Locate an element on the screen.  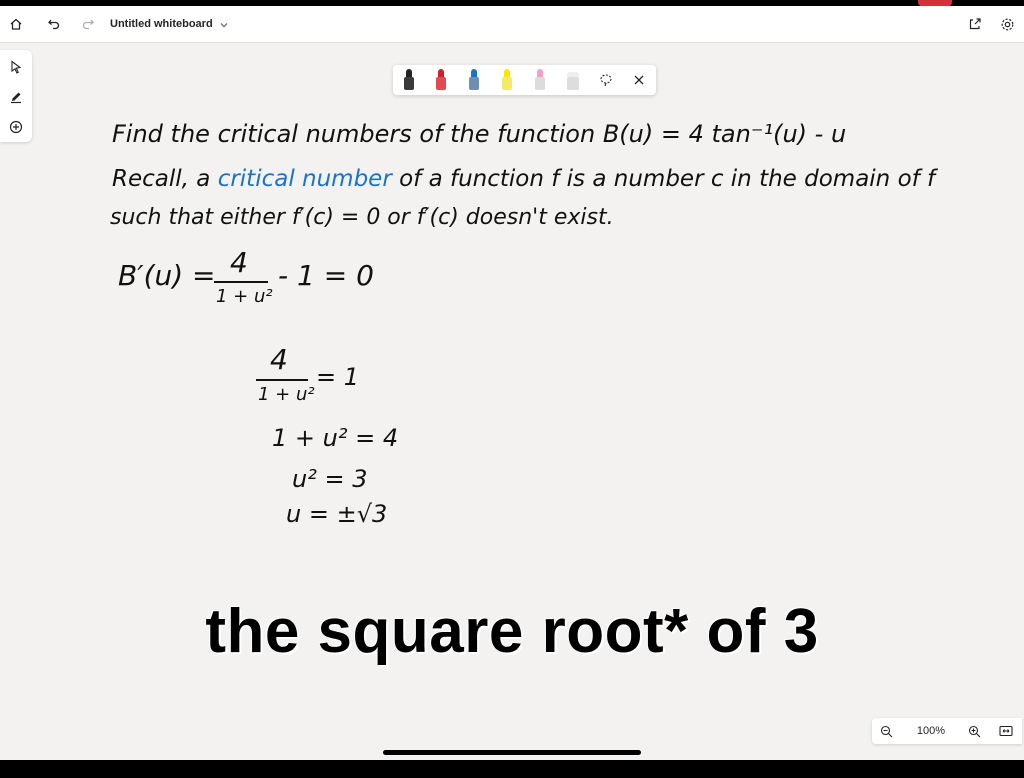
video-caption: the square root* of 3 is located at coordinates (512, 631).